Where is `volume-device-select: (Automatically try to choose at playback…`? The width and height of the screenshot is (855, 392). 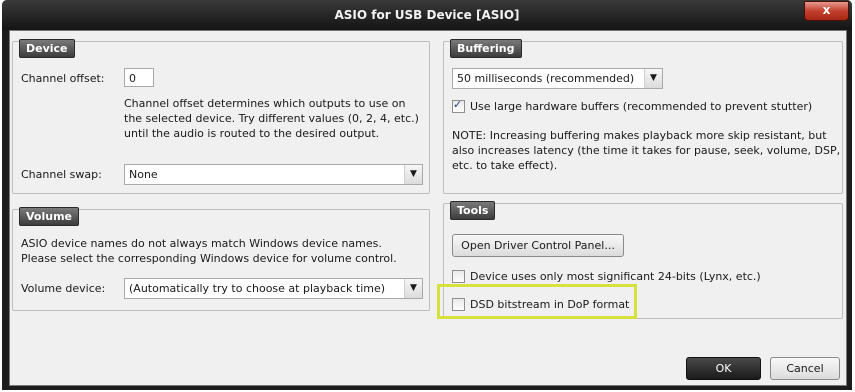 volume-device-select: (Automatically try to choose at playback… is located at coordinates (273, 288).